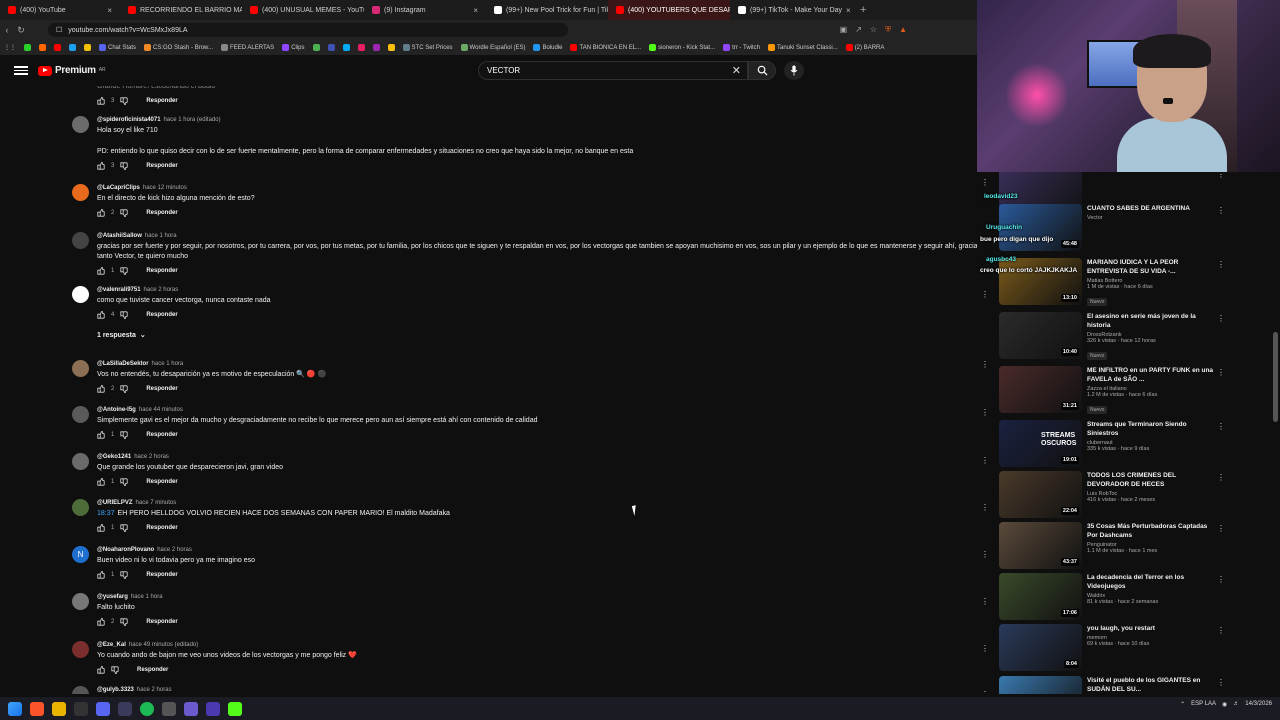 Image resolution: width=1280 pixels, height=720 pixels. I want to click on comment-timestamp-link: 18:37, so click(106, 513).